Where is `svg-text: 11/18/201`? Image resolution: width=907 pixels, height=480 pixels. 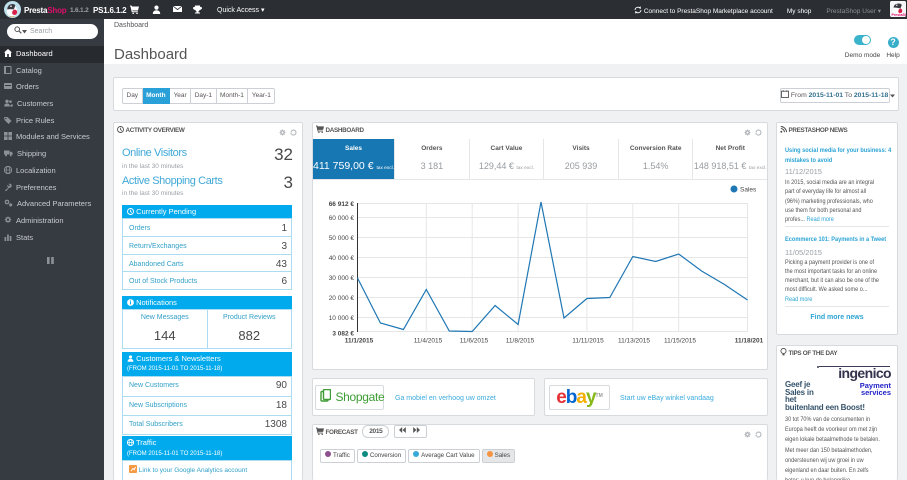
svg-text: 11/18/201 is located at coordinates (749, 341).